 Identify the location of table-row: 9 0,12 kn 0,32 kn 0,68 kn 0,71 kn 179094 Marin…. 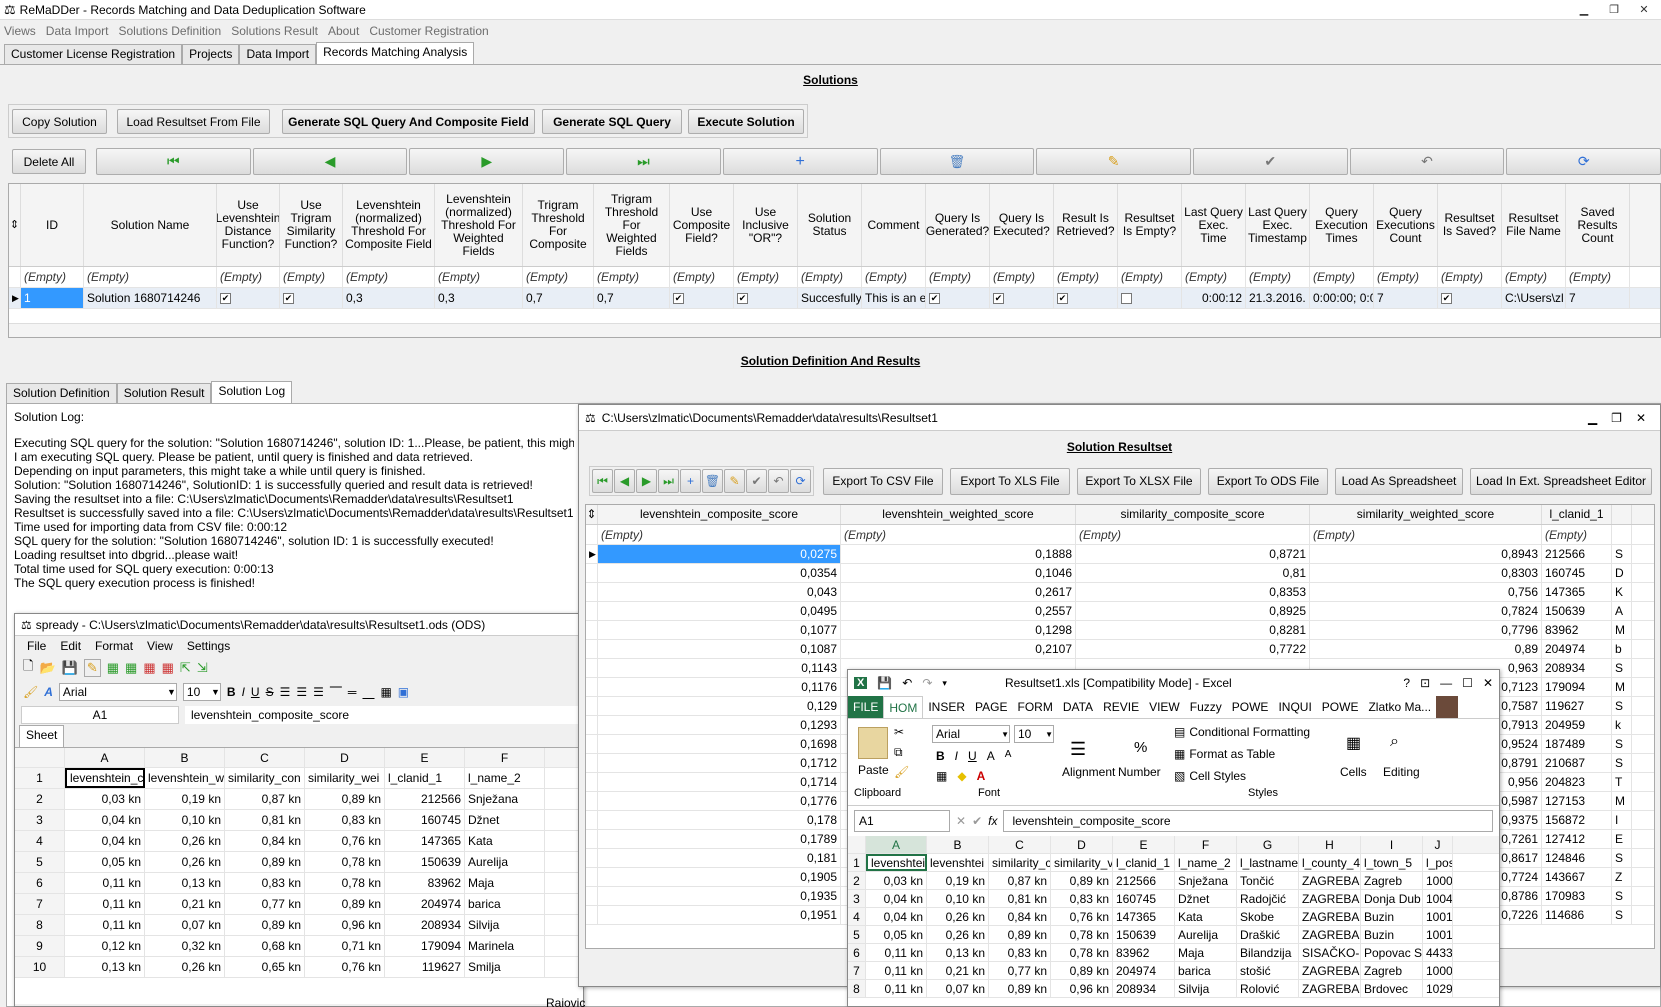
(299, 946).